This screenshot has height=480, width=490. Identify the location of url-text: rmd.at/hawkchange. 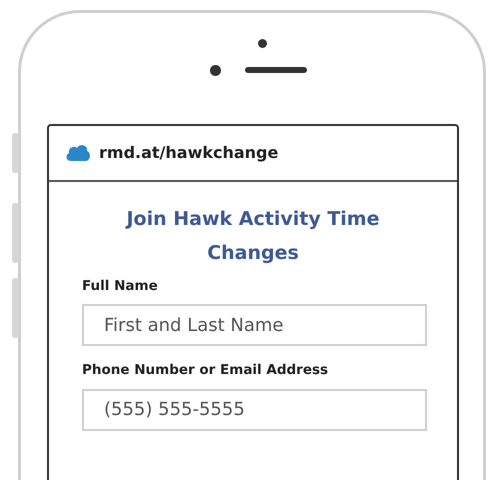
(188, 153).